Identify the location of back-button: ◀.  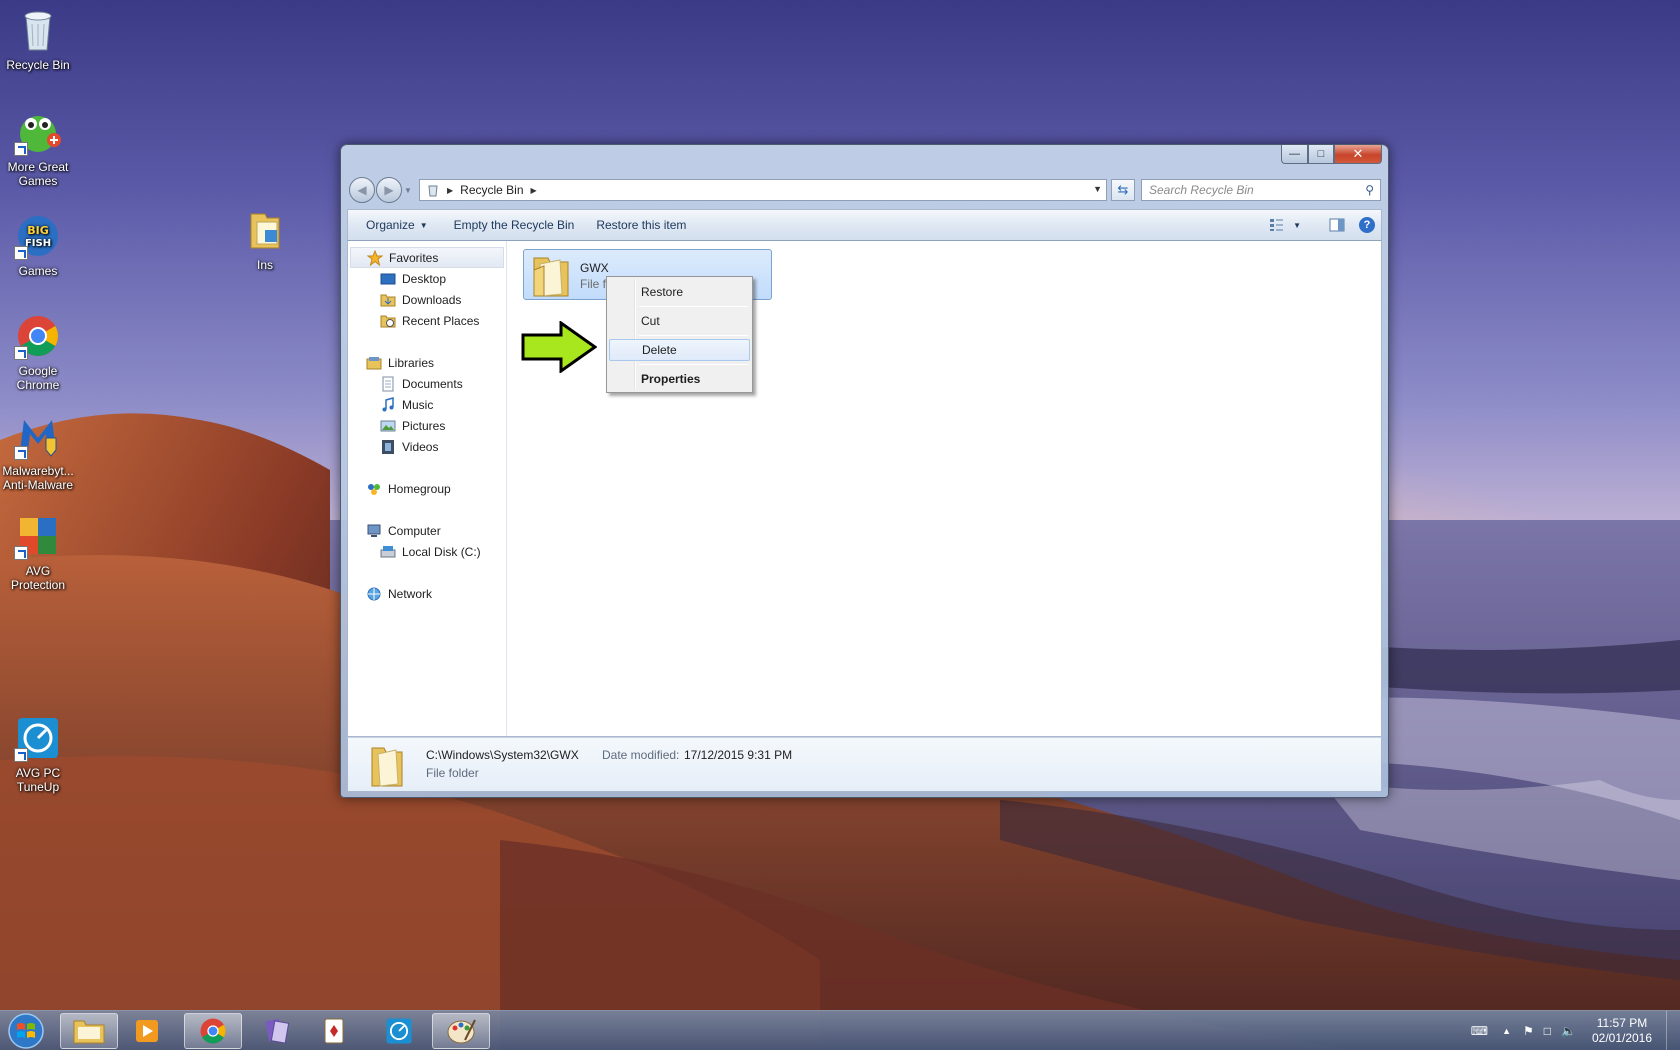
(362, 190).